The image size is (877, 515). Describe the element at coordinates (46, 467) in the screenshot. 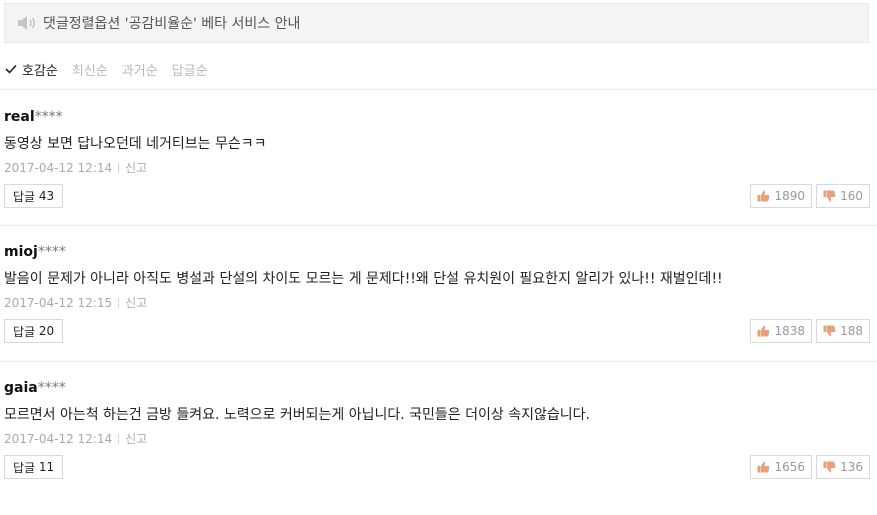

I see `reply-count: 11` at that location.